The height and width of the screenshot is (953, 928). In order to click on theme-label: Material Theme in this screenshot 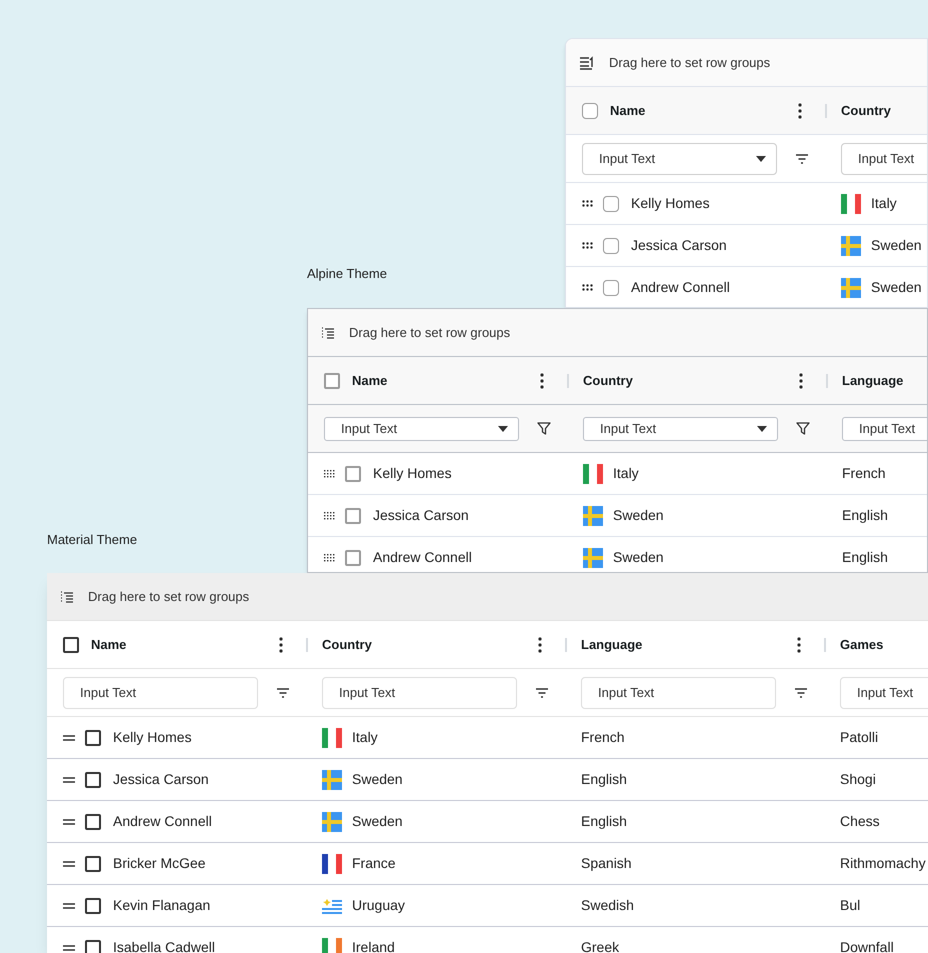, I will do `click(92, 540)`.